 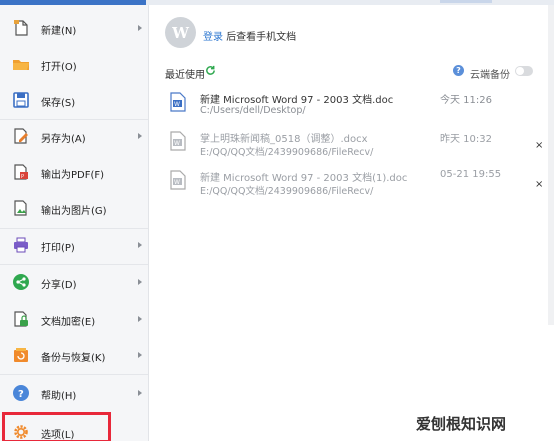 What do you see at coordinates (284, 139) in the screenshot?
I see `recent-file-name: 掌上明珠新闻稿_0518（调整）.docx` at bounding box center [284, 139].